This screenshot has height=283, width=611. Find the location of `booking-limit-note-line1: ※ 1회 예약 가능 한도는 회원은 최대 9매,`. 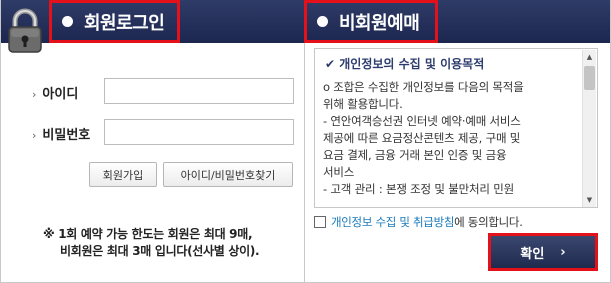

booking-limit-note-line1: ※ 1회 예약 가능 한도는 회원은 최대 9매, is located at coordinates (148, 234).